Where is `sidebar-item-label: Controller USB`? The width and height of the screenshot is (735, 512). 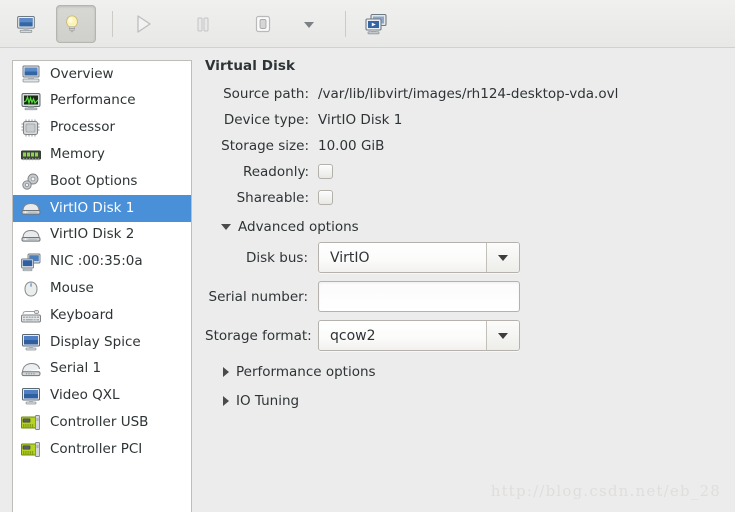 sidebar-item-label: Controller USB is located at coordinates (99, 422).